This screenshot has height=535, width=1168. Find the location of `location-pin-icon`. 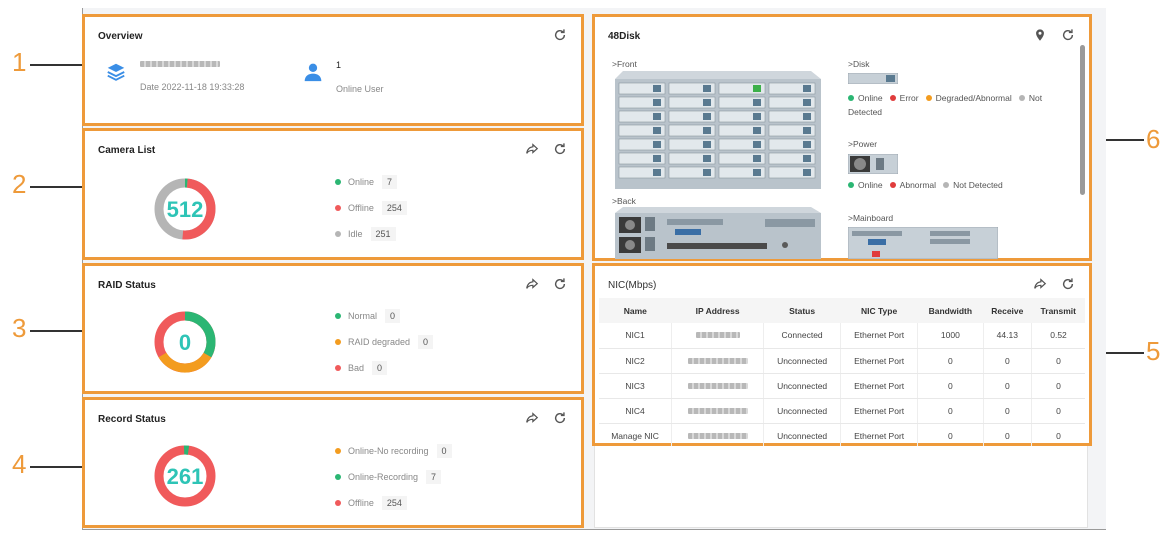

location-pin-icon is located at coordinates (1040, 35).